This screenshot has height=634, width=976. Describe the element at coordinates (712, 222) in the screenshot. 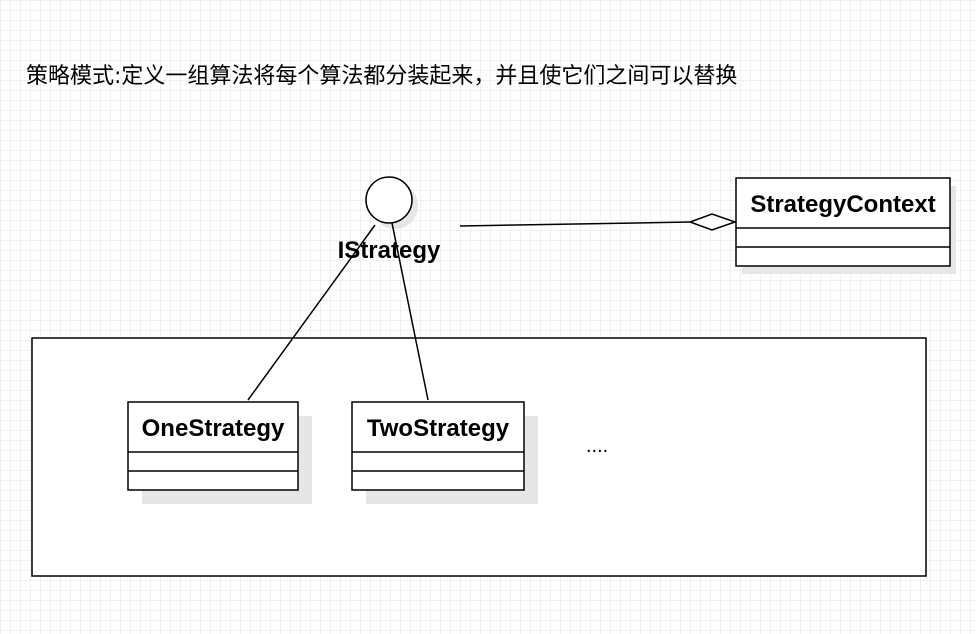

I see `aggregation-diamond` at that location.